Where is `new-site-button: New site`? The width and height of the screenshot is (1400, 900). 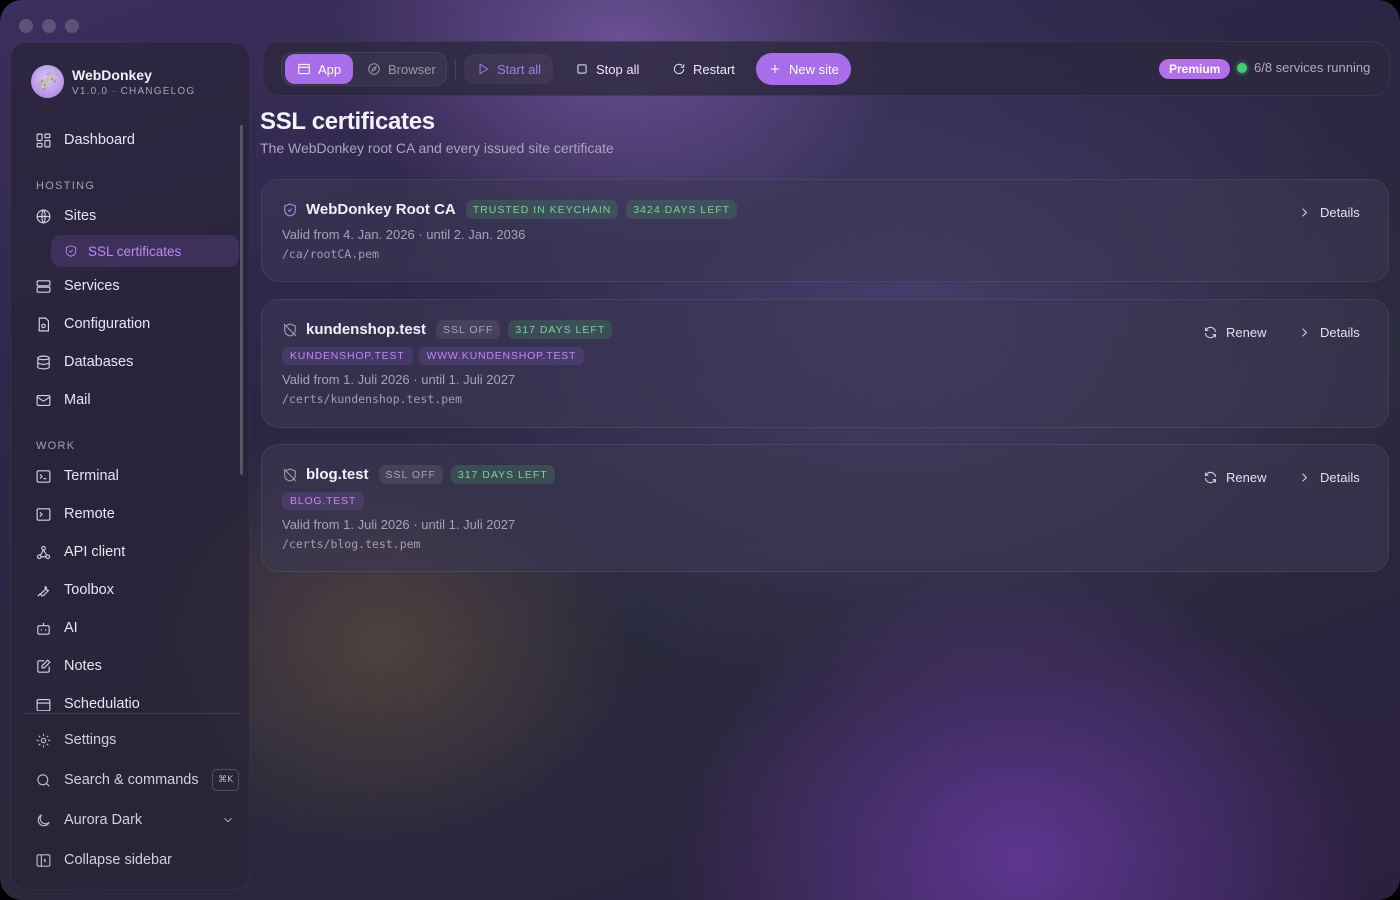 new-site-button: New site is located at coordinates (803, 69).